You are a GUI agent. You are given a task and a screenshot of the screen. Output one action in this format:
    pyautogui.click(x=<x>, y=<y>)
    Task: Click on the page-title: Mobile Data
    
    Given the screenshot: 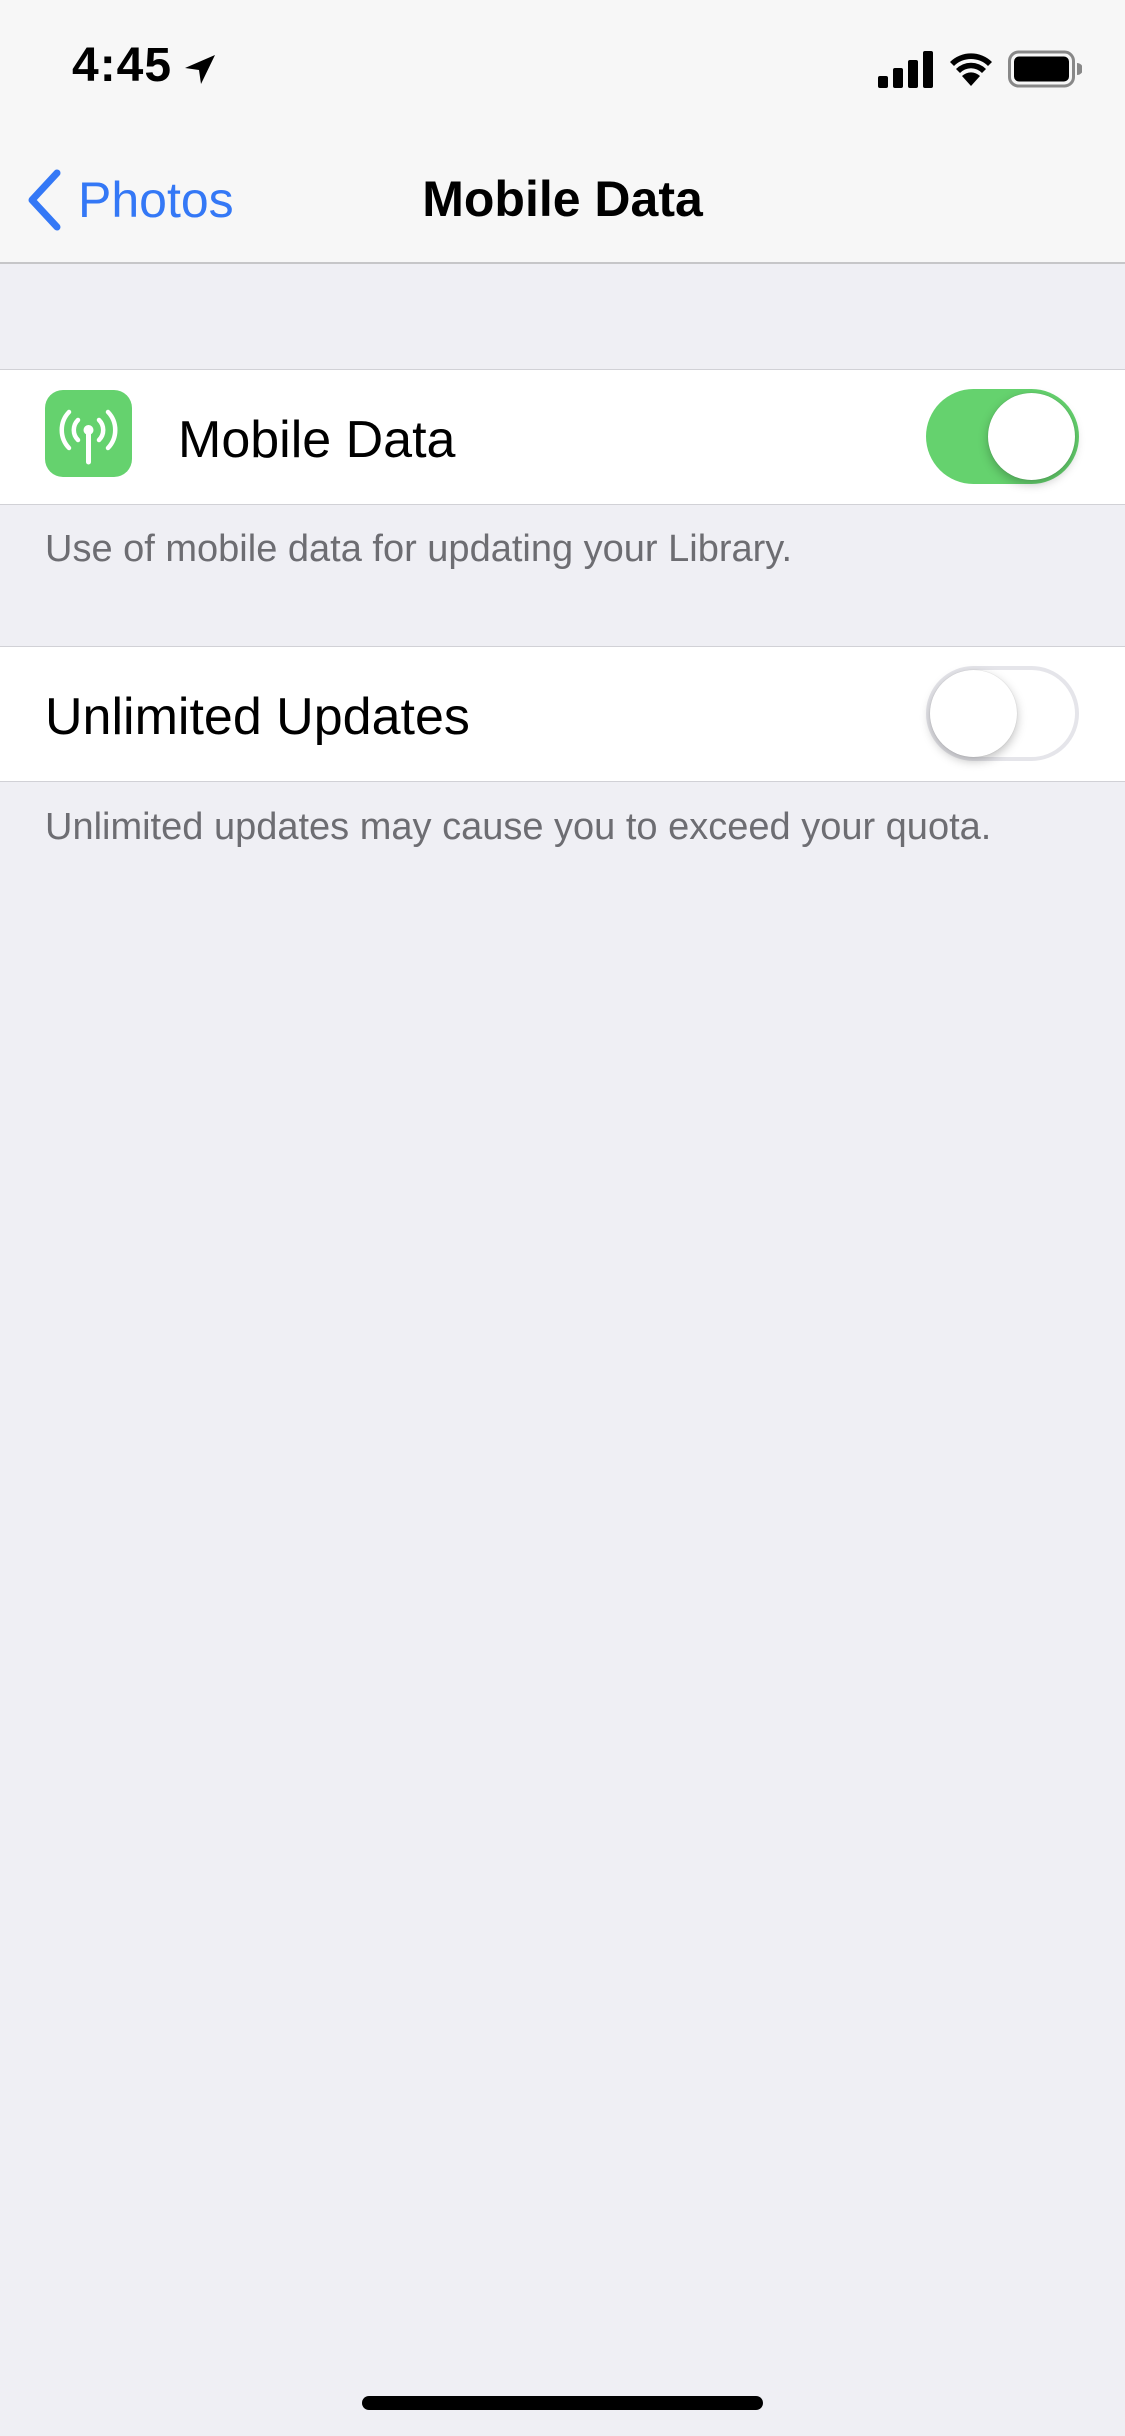 What is the action you would take?
    pyautogui.click(x=562, y=199)
    